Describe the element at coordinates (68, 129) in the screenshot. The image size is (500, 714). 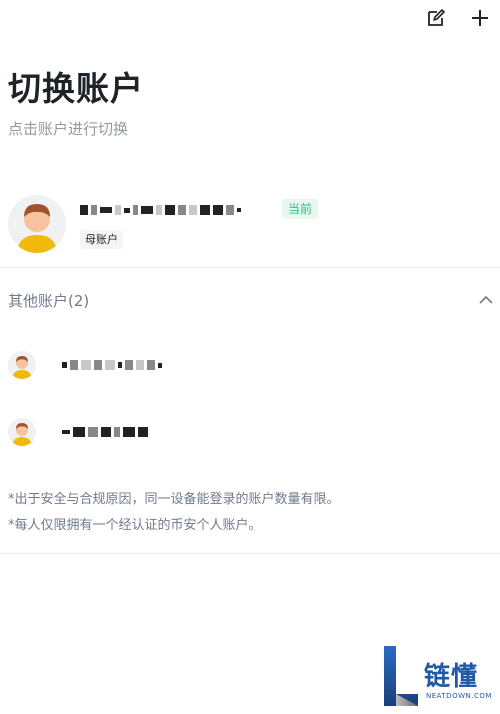
I see `page-subtitle: 点击账户进行切换` at that location.